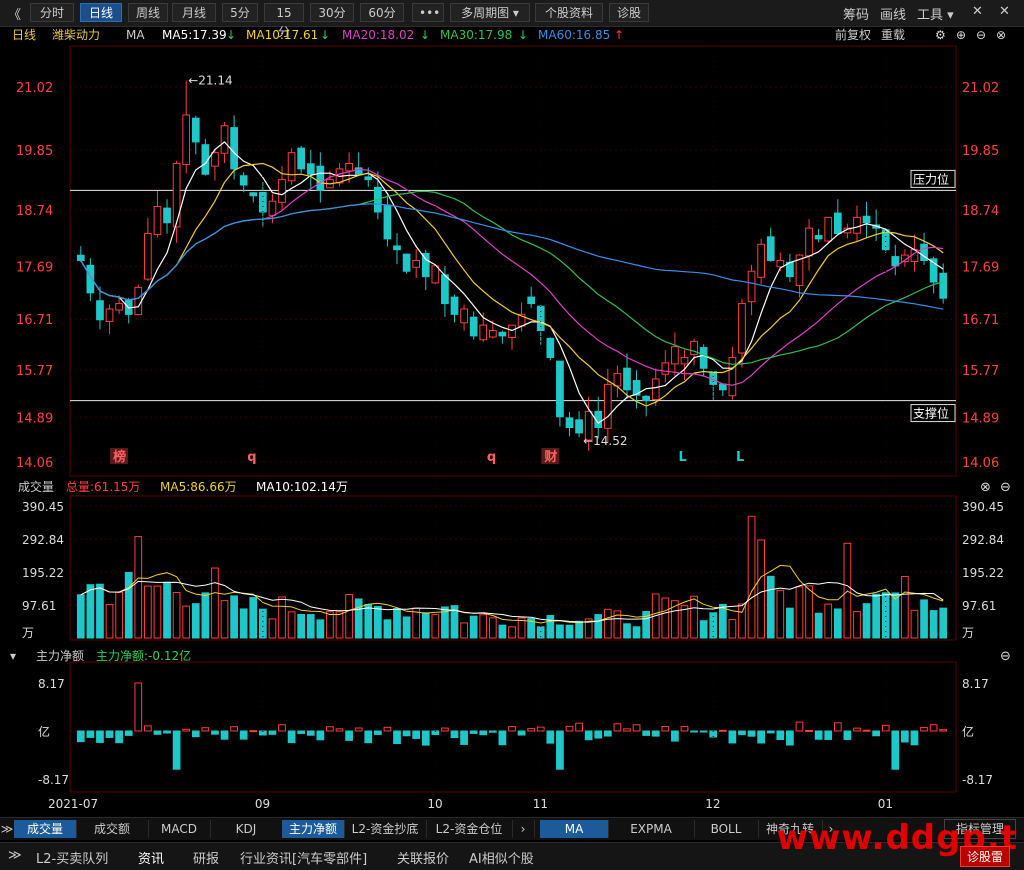 This screenshot has width=1024, height=870. Describe the element at coordinates (112, 829) in the screenshot. I see `indicator-tab-tabsA-1: 成交额` at that location.